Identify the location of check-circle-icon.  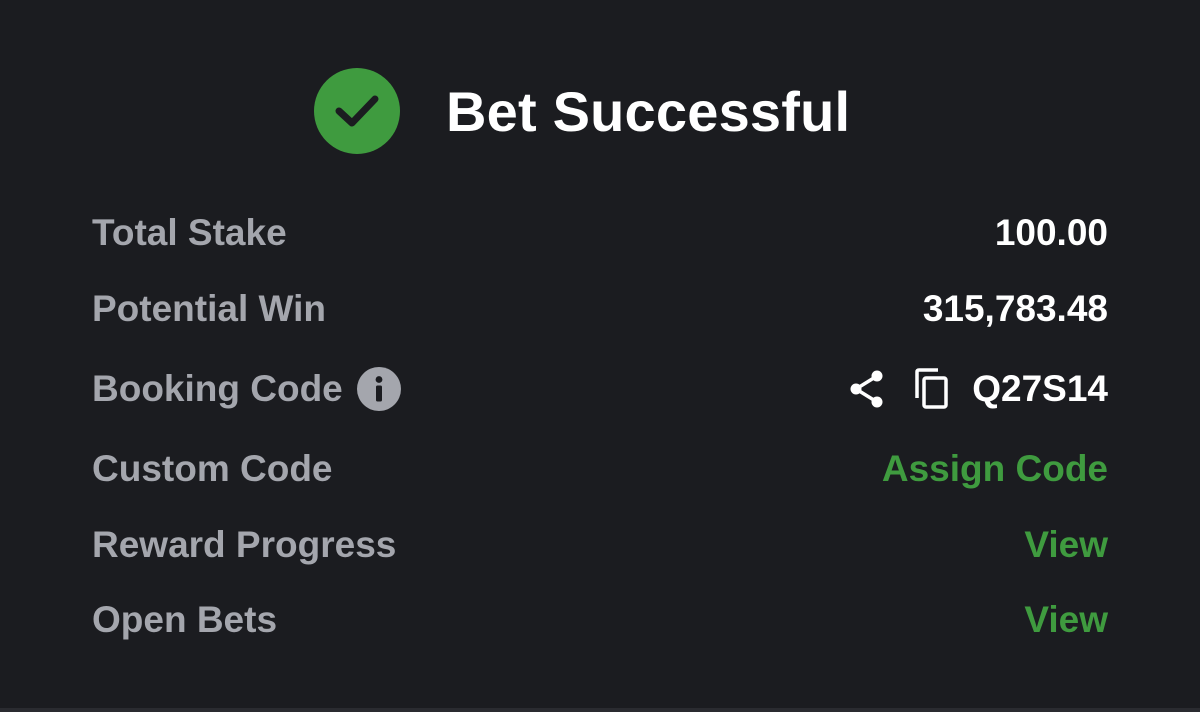
(357, 111).